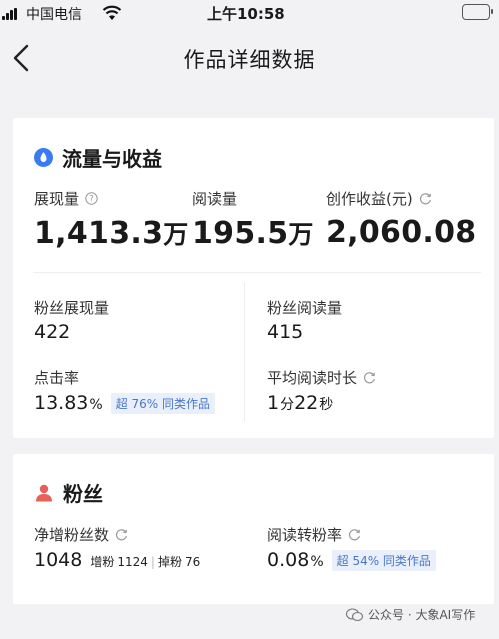 This screenshot has width=499, height=639. I want to click on status-bar: 中国电信 上午10:58, so click(249, 13).